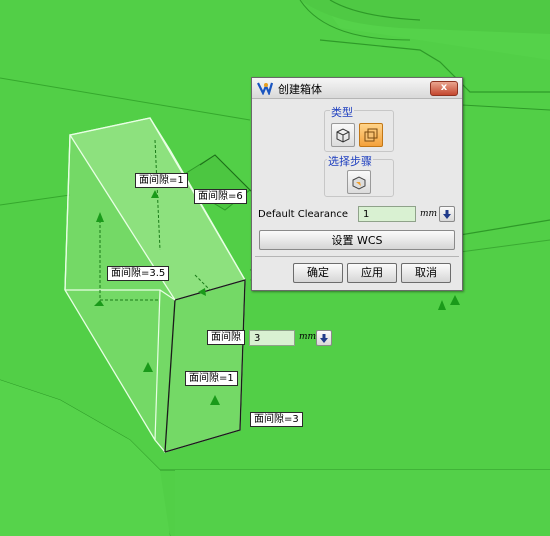  Describe the element at coordinates (429, 214) in the screenshot. I see `default-clearance-unit: mm` at that location.